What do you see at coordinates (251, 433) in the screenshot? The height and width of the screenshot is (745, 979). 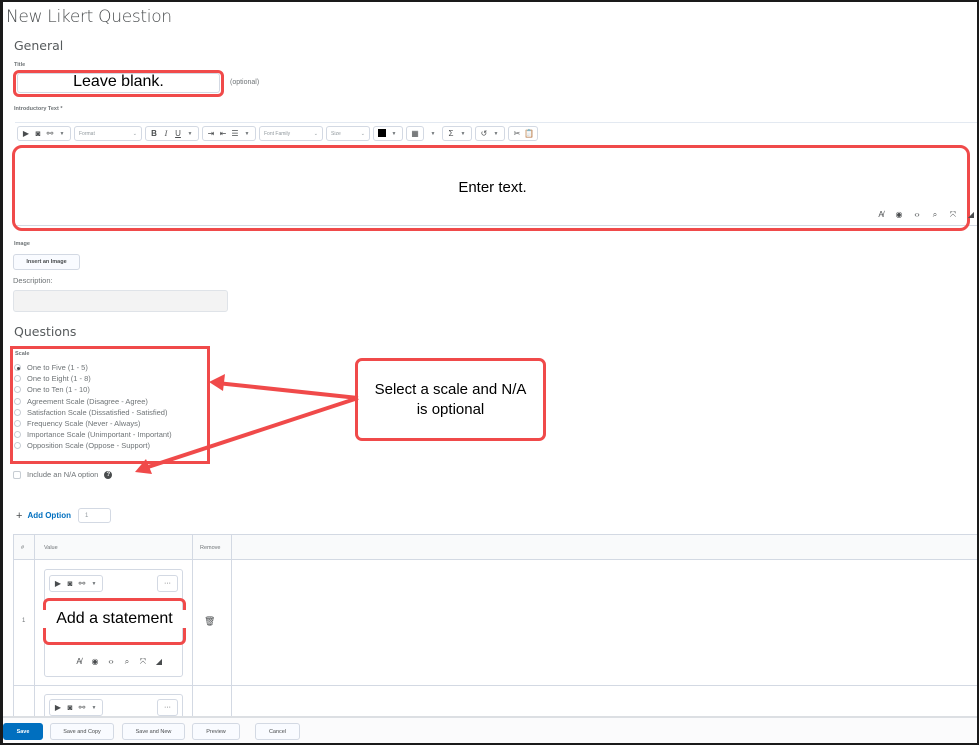 I see `arrow-to-na-option` at bounding box center [251, 433].